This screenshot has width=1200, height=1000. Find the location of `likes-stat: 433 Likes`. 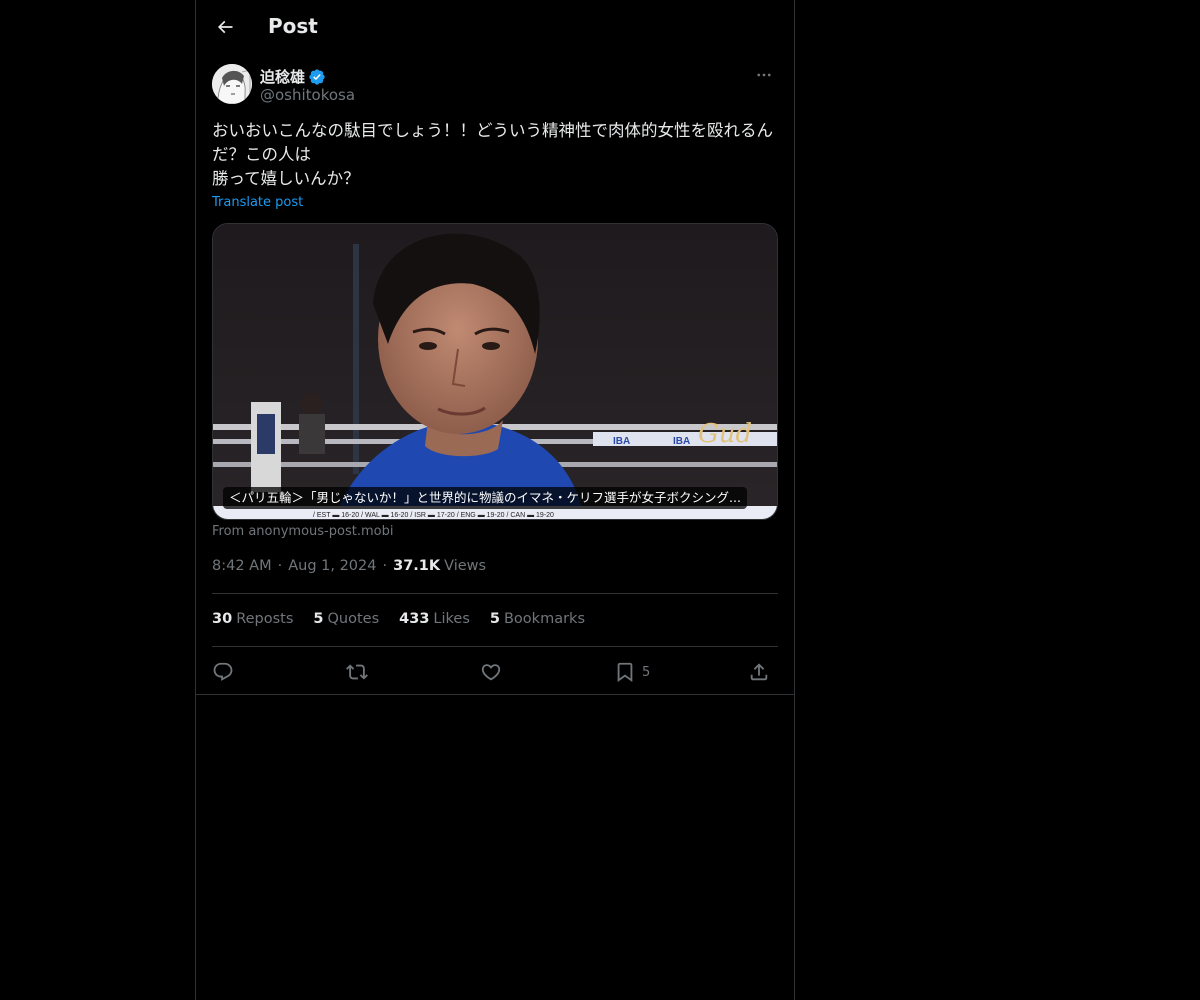

likes-stat: 433 Likes is located at coordinates (434, 619).